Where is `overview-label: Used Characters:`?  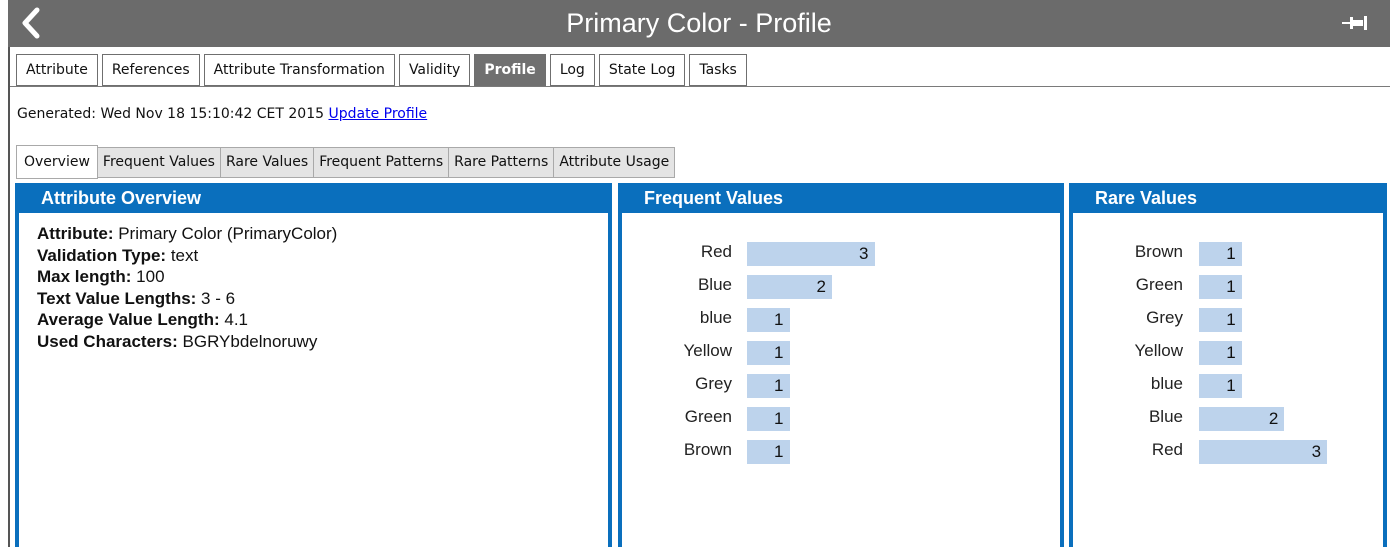
overview-label: Used Characters: is located at coordinates (107, 341).